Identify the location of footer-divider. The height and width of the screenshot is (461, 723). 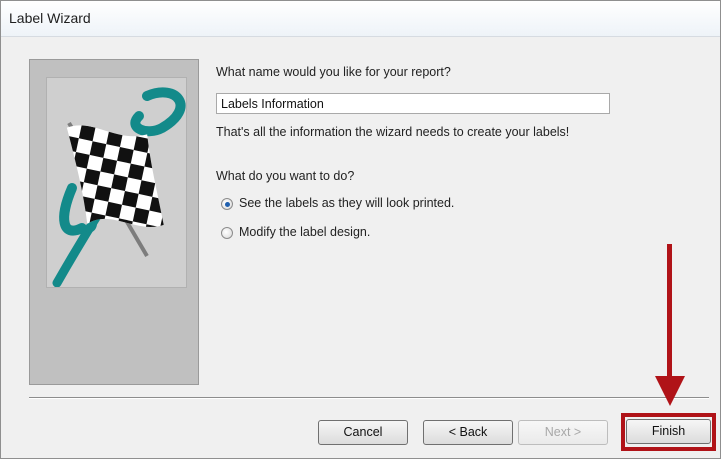
(369, 398).